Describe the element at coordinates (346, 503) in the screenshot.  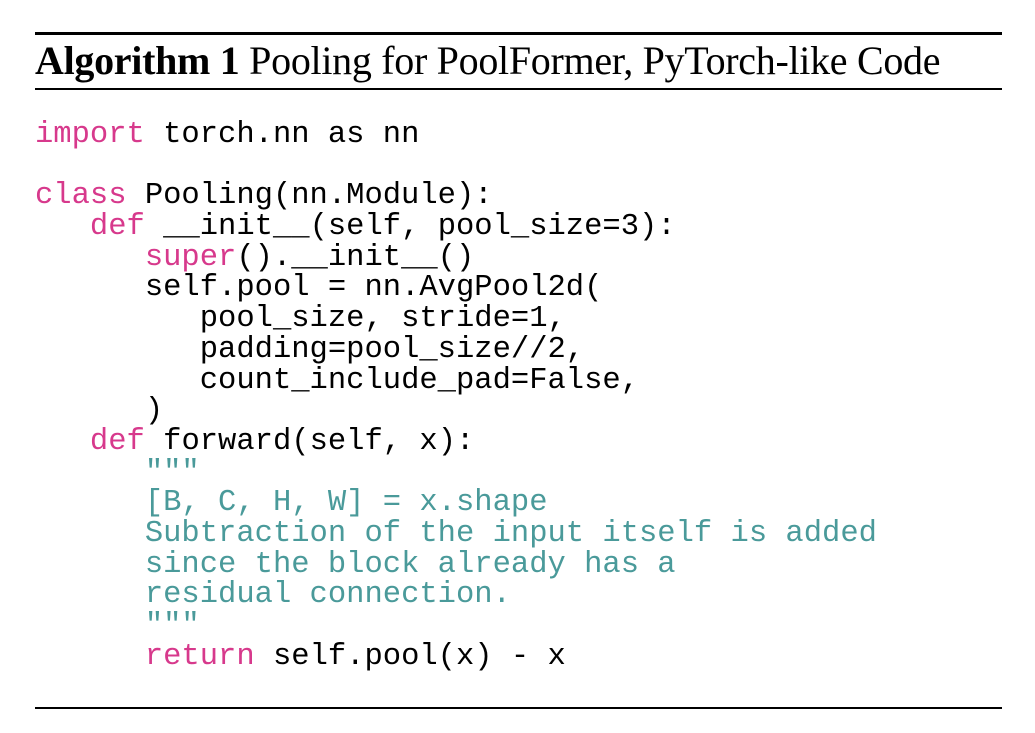
I see `code-docstring: [B, C, H, W] = x.shape` at that location.